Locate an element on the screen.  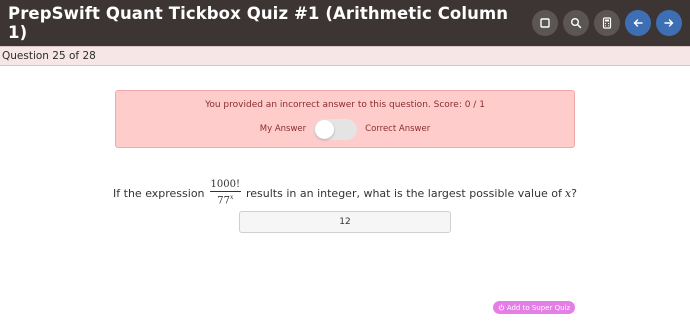
fraction-denominator: 77x is located at coordinates (225, 199).